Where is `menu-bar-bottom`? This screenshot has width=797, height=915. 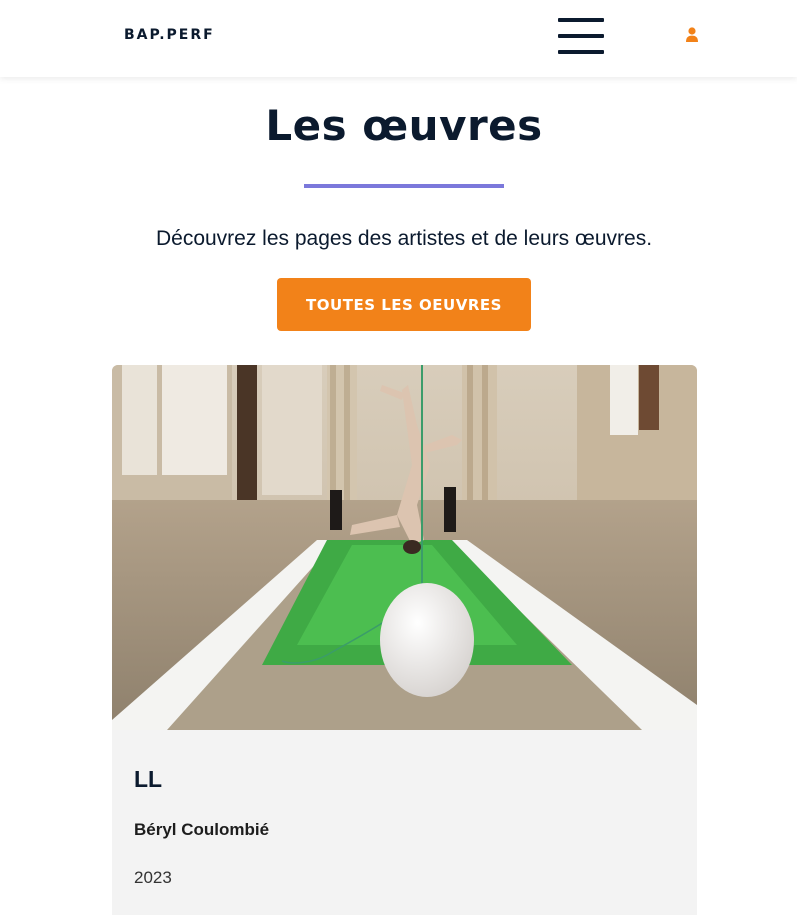 menu-bar-bottom is located at coordinates (581, 52).